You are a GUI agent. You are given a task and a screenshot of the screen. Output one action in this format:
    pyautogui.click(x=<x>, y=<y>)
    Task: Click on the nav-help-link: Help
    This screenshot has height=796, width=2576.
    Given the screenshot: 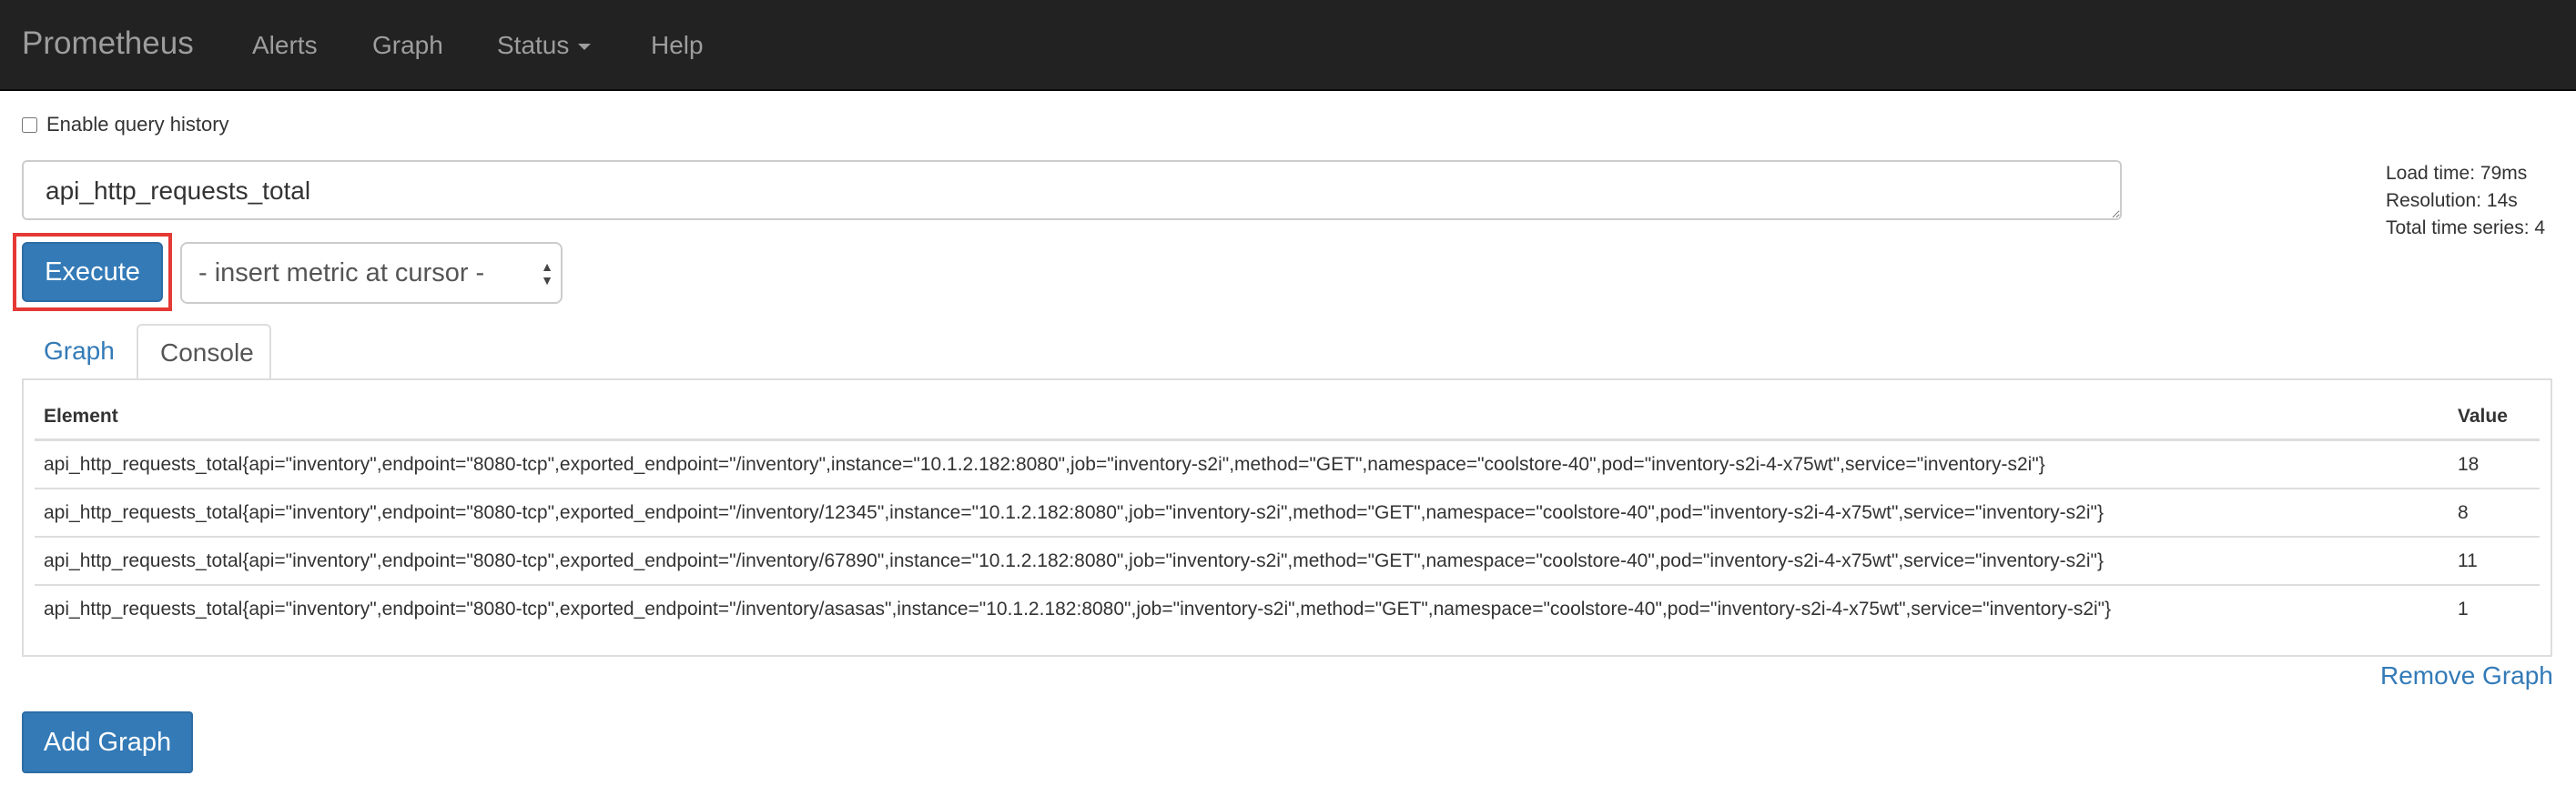 What is the action you would take?
    pyautogui.click(x=677, y=45)
    